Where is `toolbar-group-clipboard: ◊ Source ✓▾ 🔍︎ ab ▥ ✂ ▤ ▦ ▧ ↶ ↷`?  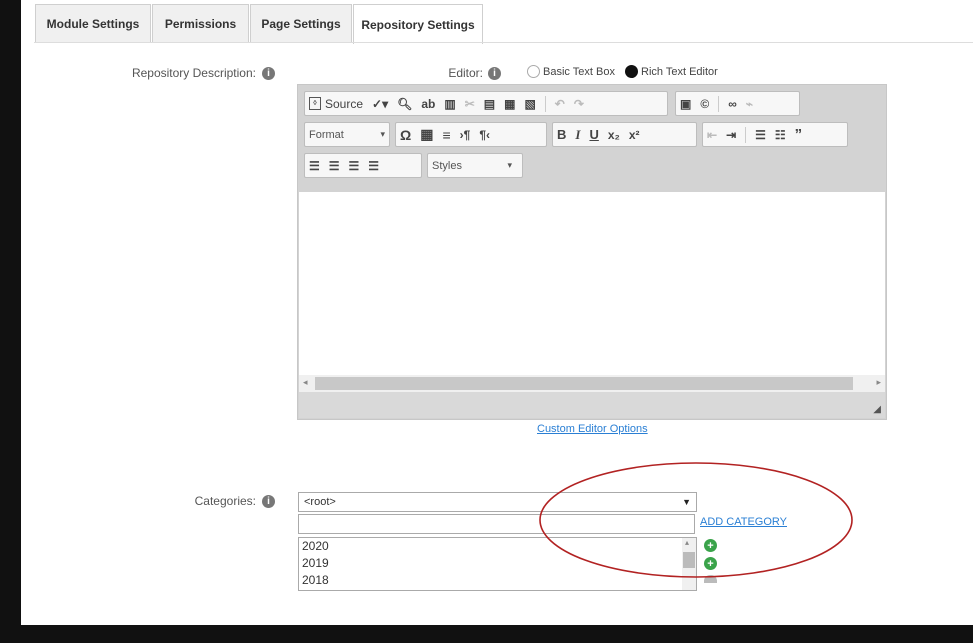 toolbar-group-clipboard: ◊ Source ✓▾ 🔍︎ ab ▥ ✂ ▤ ▦ ▧ ↶ ↷ is located at coordinates (486, 103).